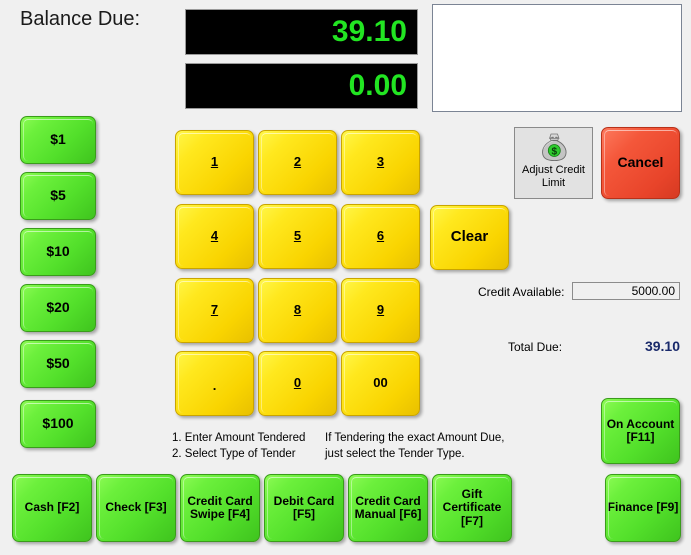 This screenshot has width=691, height=555. Describe the element at coordinates (234, 453) in the screenshot. I see `instructions-left-line2: 2. Select Type of Tender` at that location.